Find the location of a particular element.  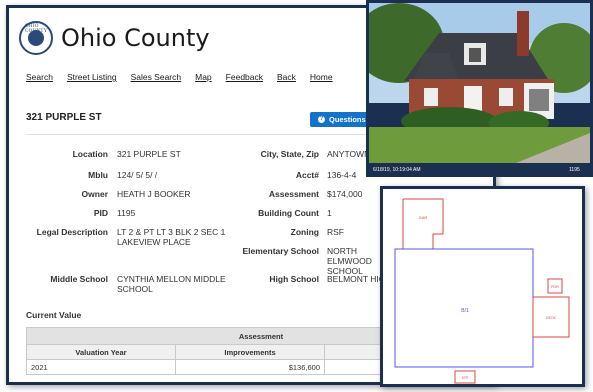

assessment-value: $174,000 is located at coordinates (345, 194).